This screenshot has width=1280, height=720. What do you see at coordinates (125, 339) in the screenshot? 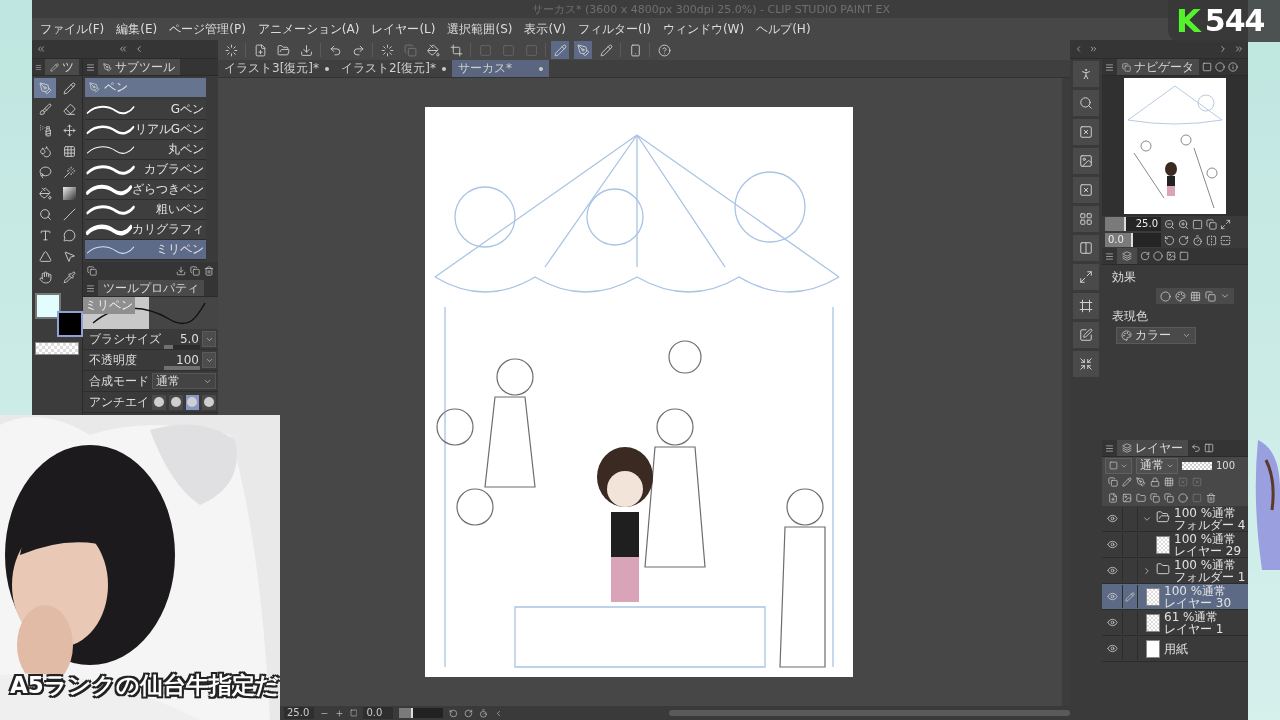
I see `property-label: ブラシサイズ` at bounding box center [125, 339].